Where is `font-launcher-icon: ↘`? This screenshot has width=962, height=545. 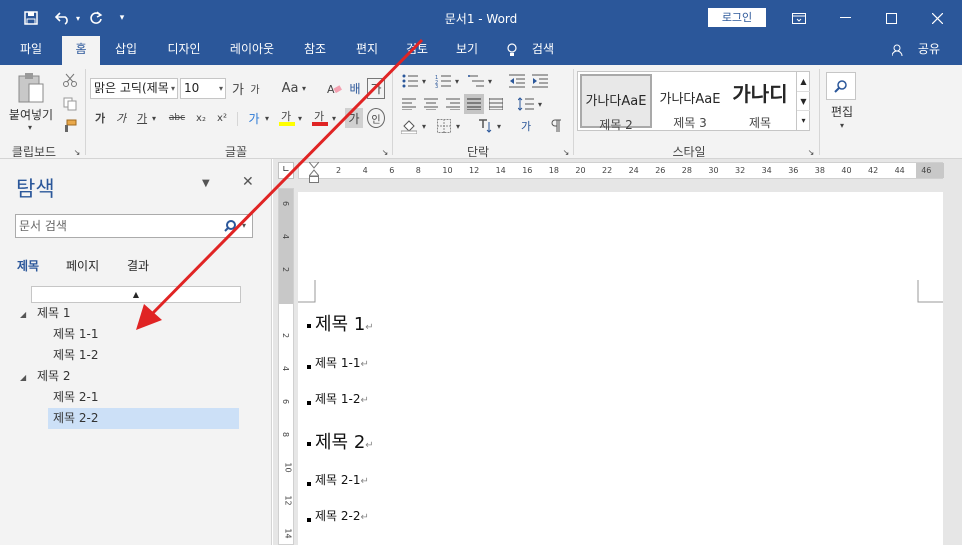
font-launcher-icon: ↘ is located at coordinates (385, 152).